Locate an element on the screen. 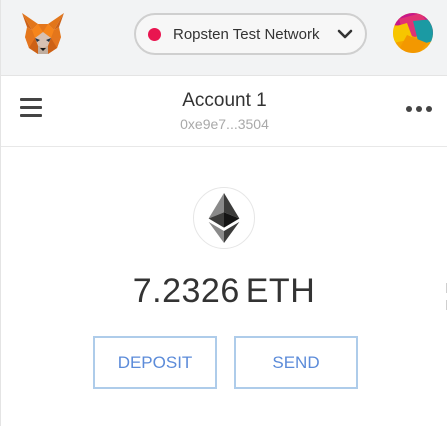 Image resolution: width=447 pixels, height=426 pixels. token-balance: 7.2326 ETH is located at coordinates (224, 291).